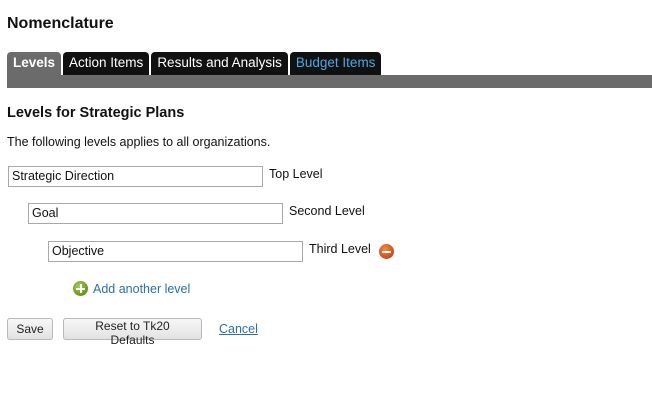 The image size is (652, 395). I want to click on section-title: Levels for Strategic Plans, so click(96, 113).